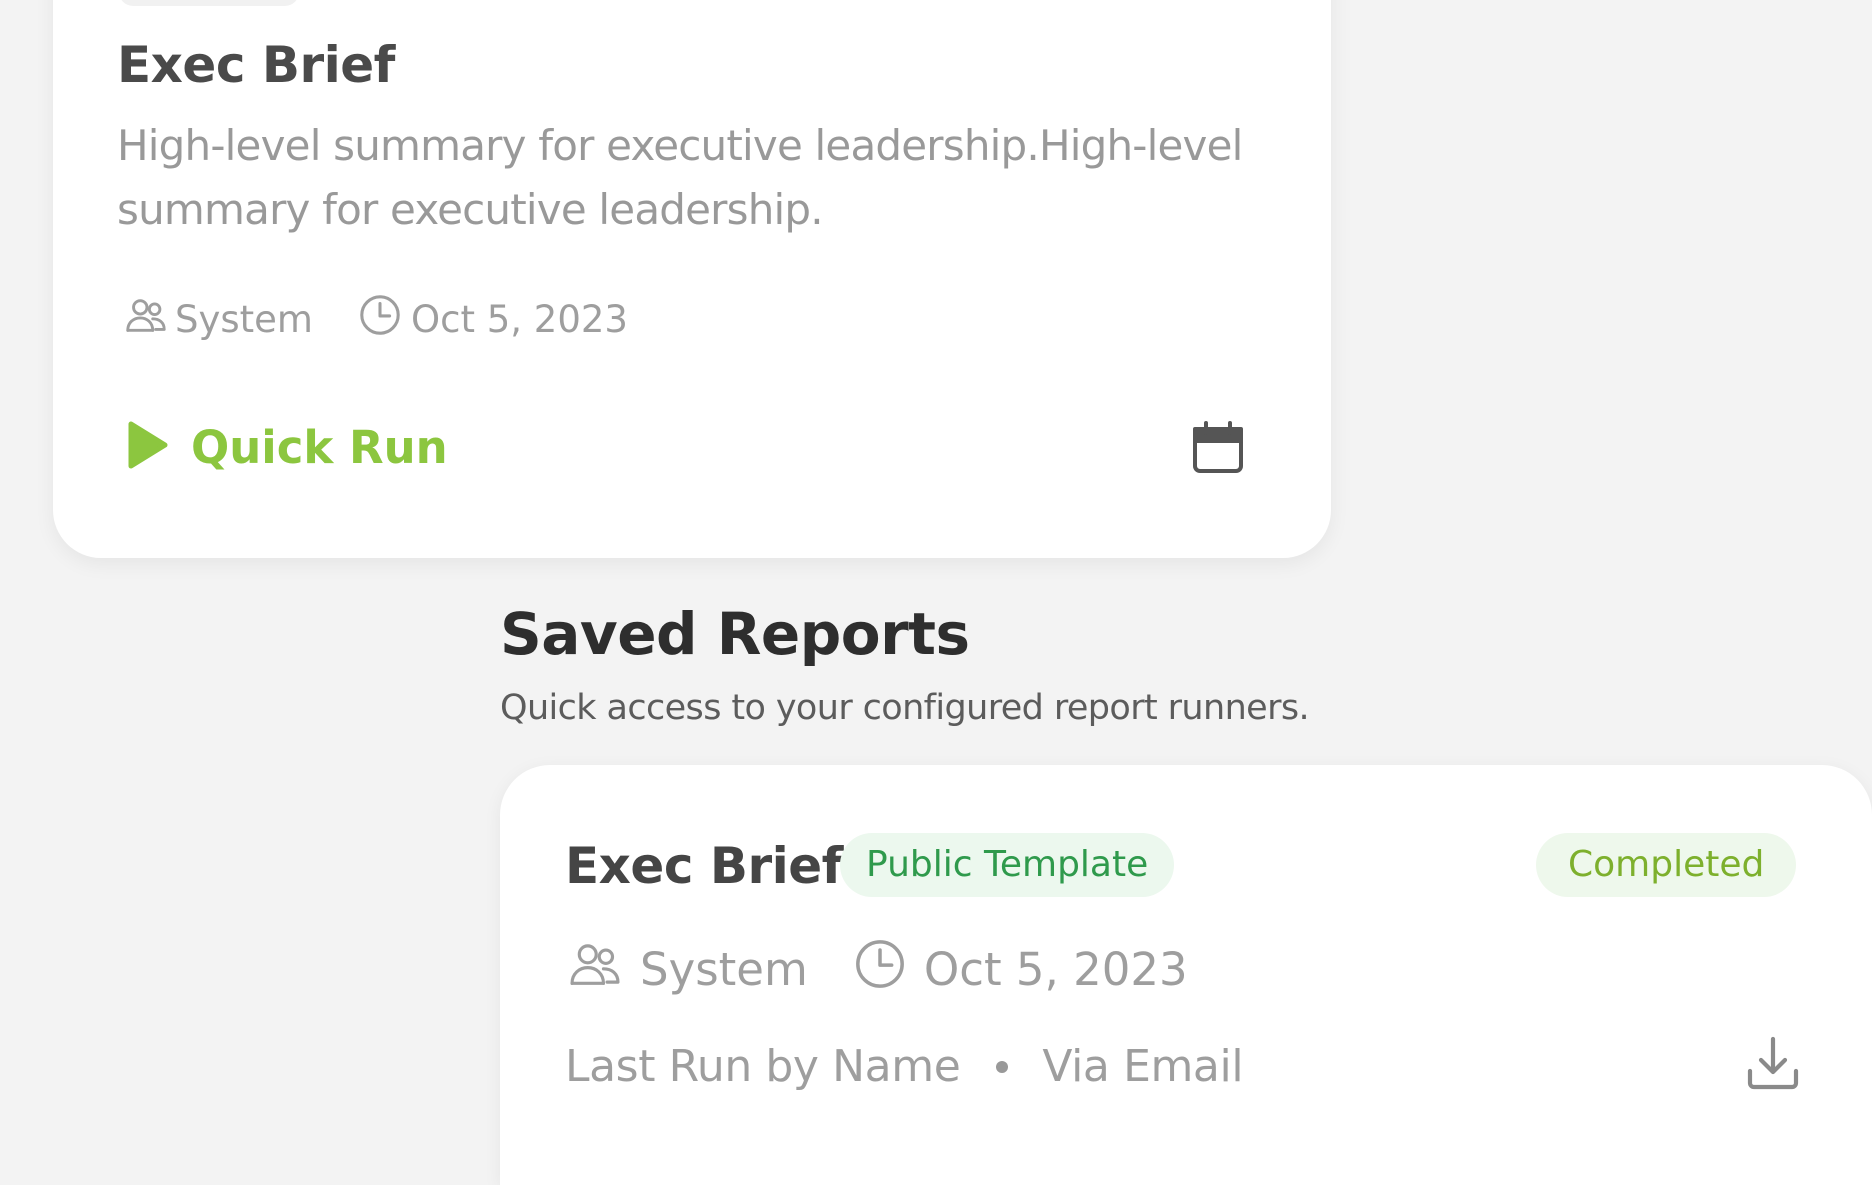  What do you see at coordinates (1218, 448) in the screenshot?
I see `calendar-icon` at bounding box center [1218, 448].